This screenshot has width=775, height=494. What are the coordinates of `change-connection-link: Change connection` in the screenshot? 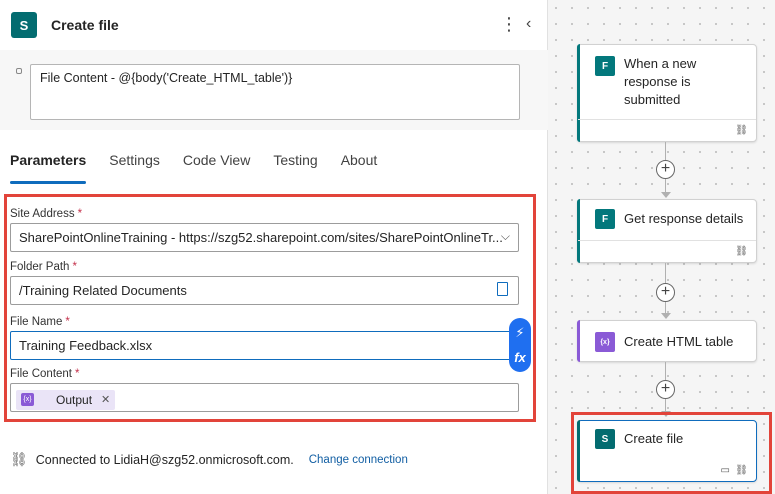 It's located at (358, 460).